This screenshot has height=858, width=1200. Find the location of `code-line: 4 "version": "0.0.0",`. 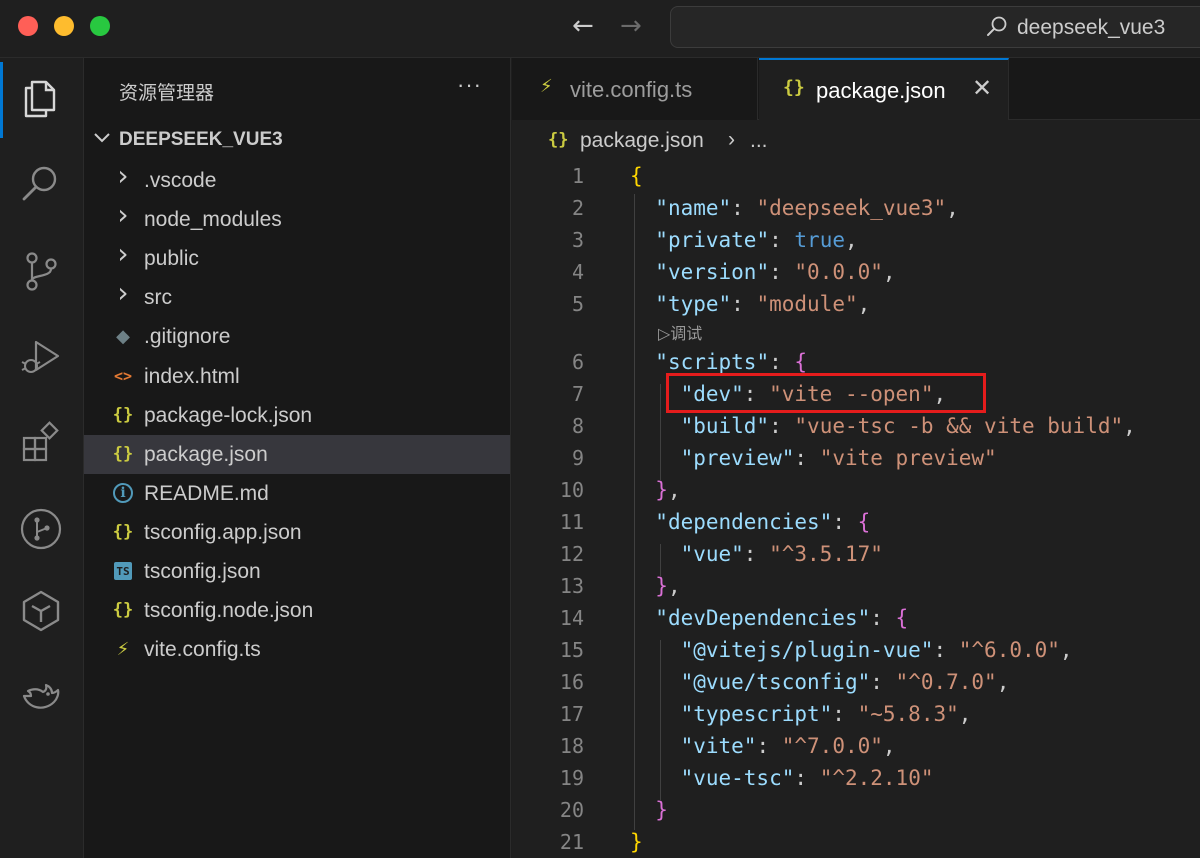

code-line: 4 "version": "0.0.0", is located at coordinates (856, 274).